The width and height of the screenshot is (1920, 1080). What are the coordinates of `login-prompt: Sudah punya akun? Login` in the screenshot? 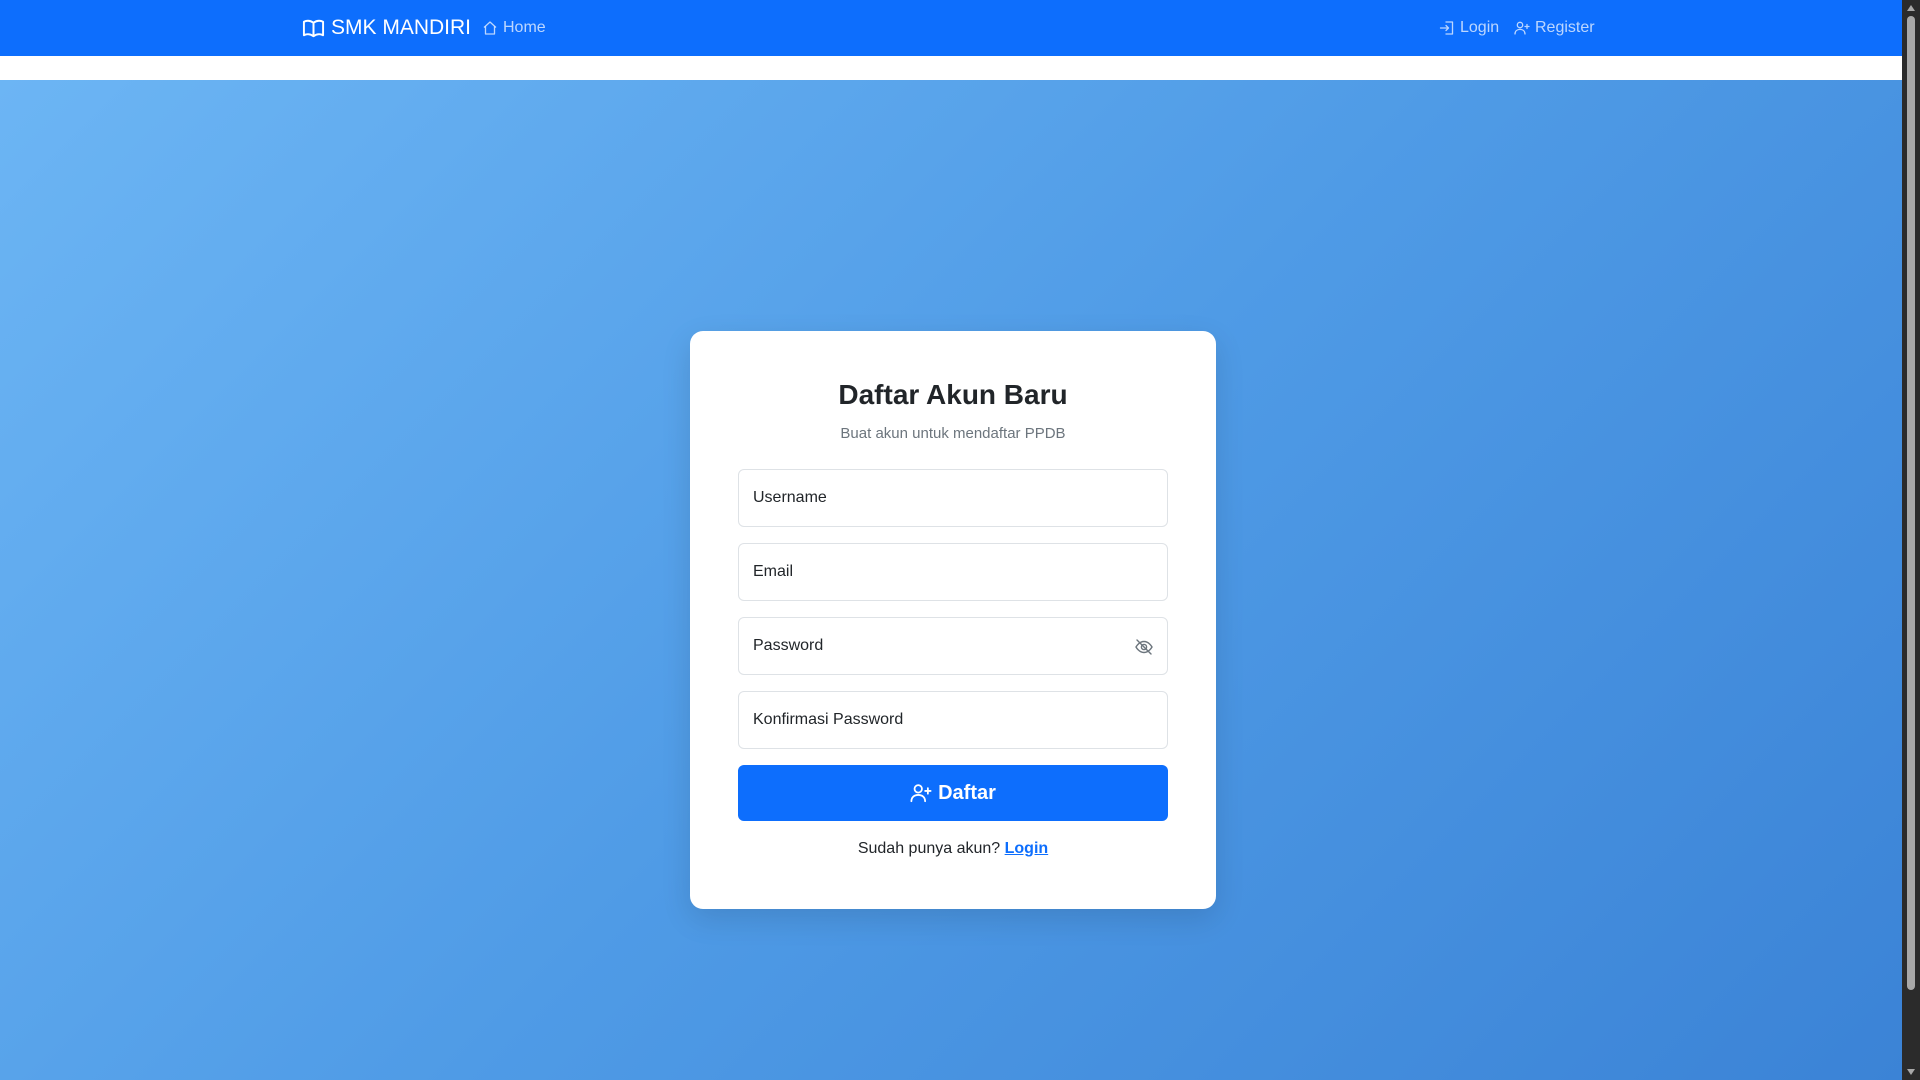 It's located at (953, 849).